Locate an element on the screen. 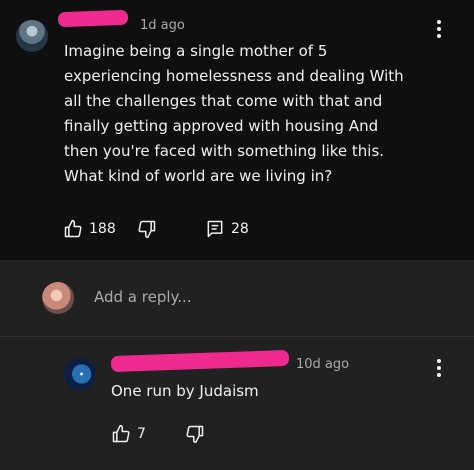 This screenshot has height=470, width=474. reply-dislike-button is located at coordinates (195, 434).